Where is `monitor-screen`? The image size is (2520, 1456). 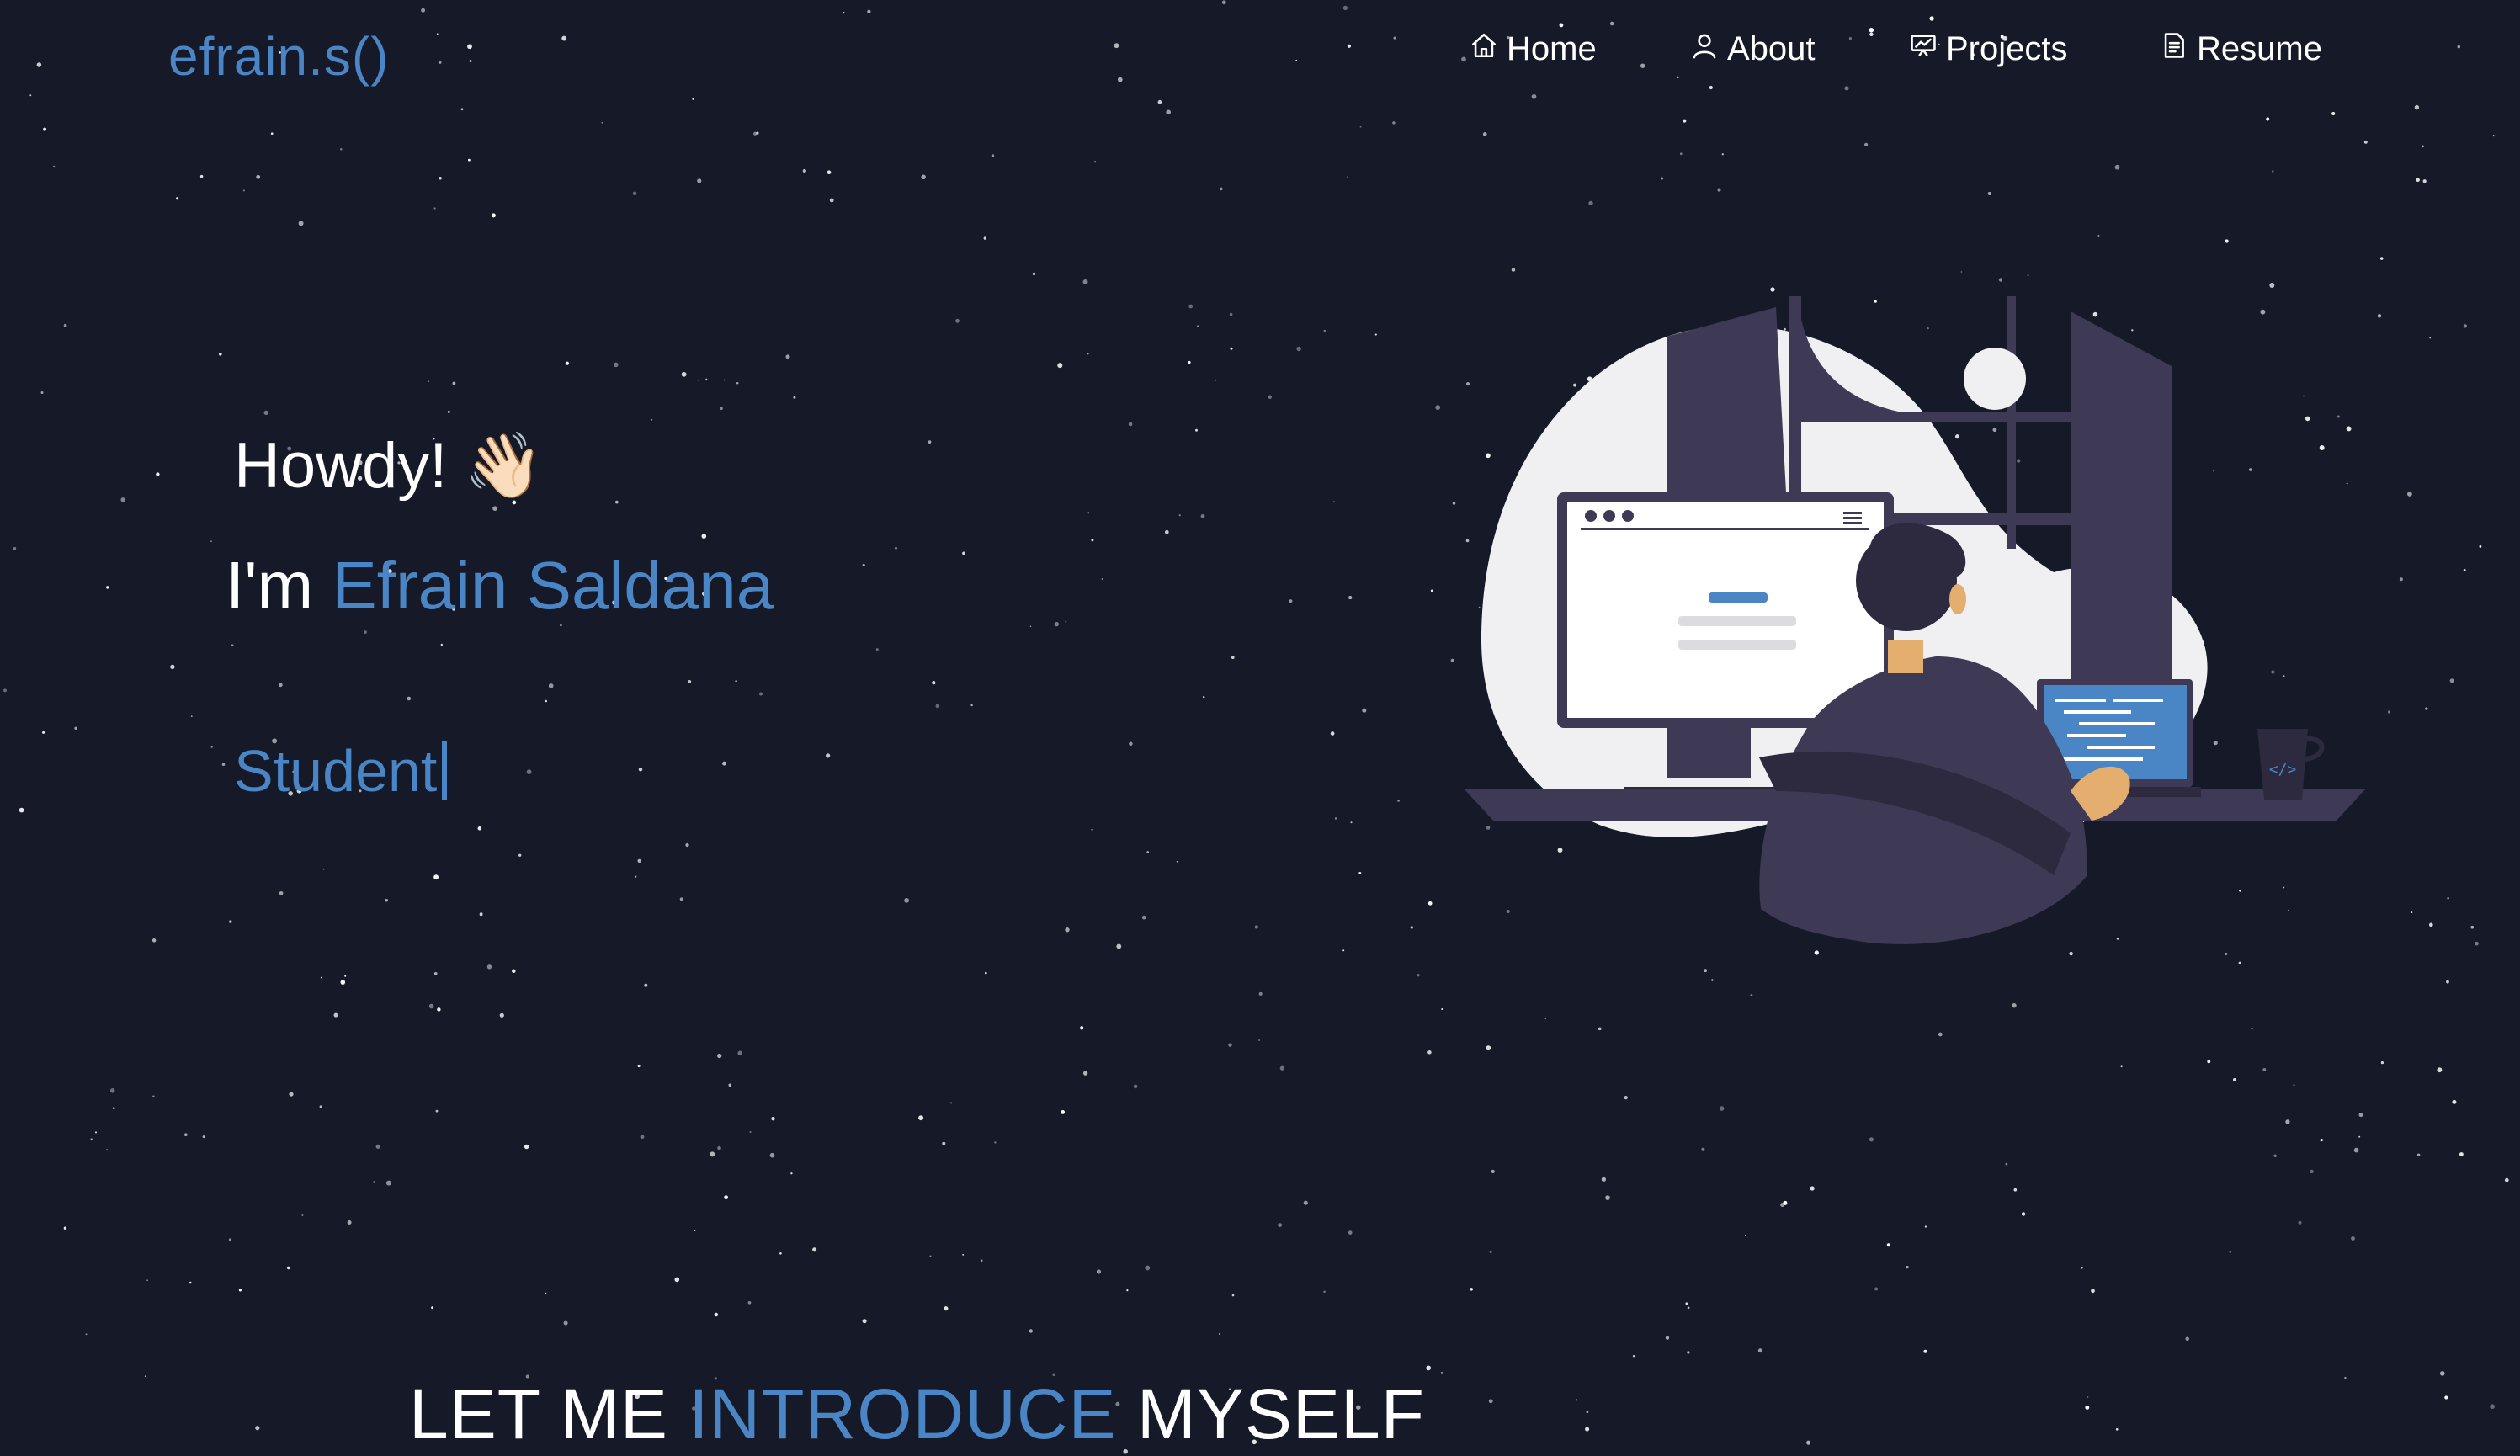
monitor-screen is located at coordinates (1725, 610).